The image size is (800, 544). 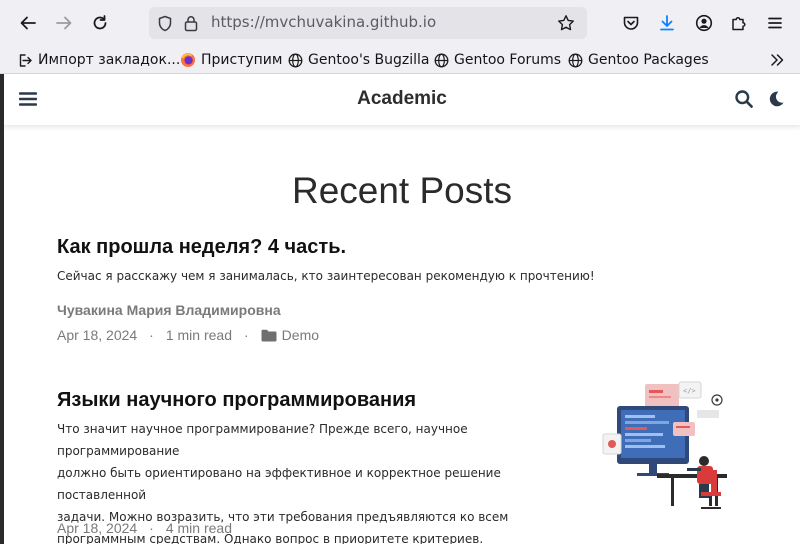 What do you see at coordinates (300, 335) in the screenshot?
I see `post-category-link: Demo` at bounding box center [300, 335].